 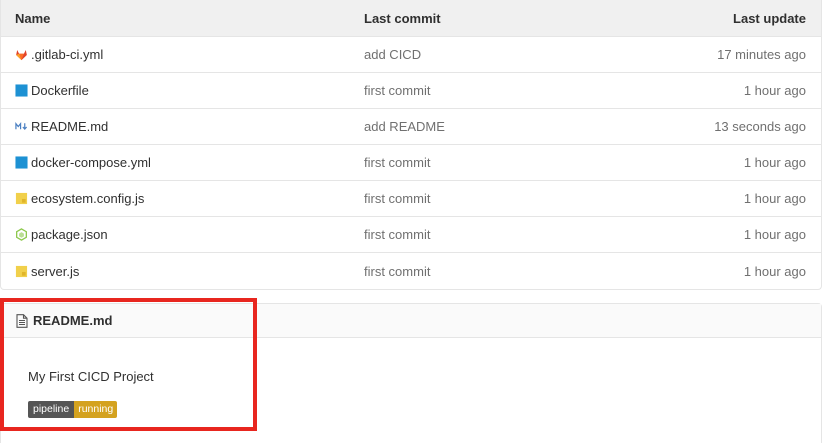 I want to click on file-cell: .gitlab-ci.yml, so click(x=182, y=54).